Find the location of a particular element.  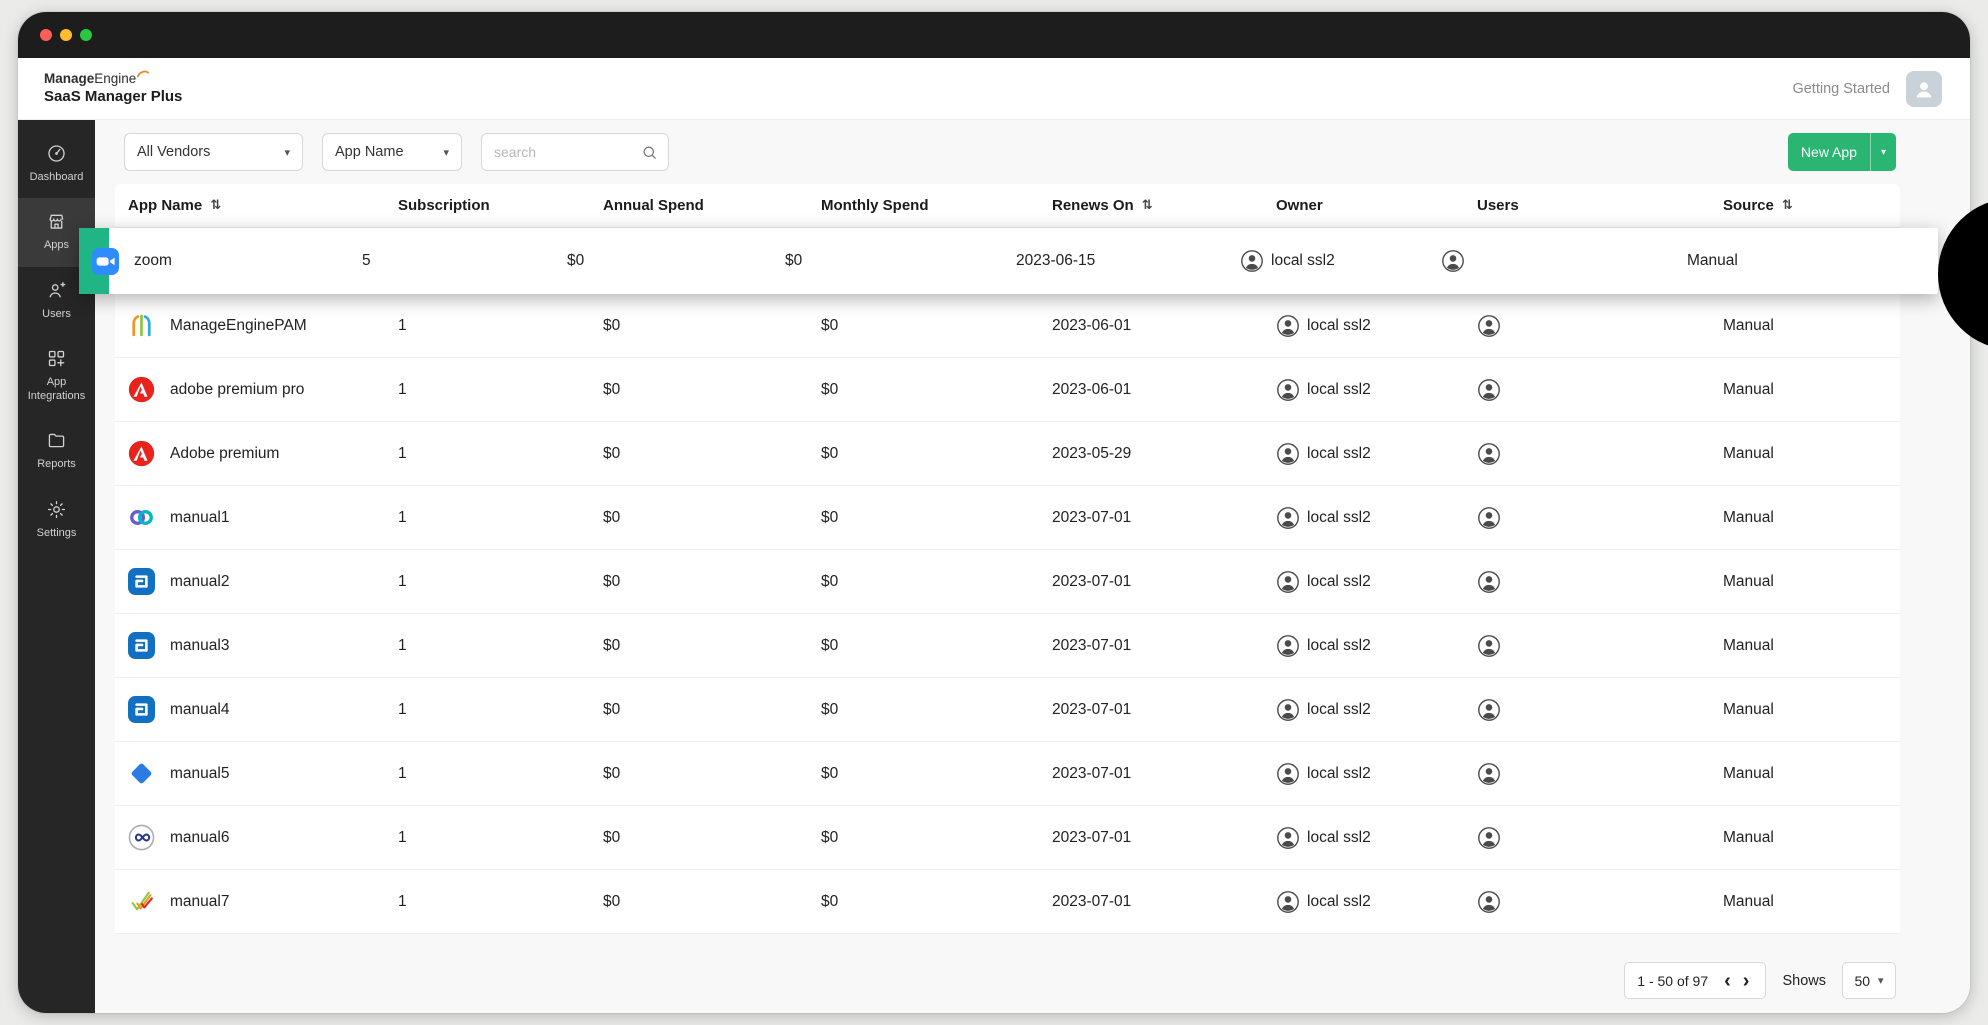

renews-on-cell: 2023-07-01 is located at coordinates (1092, 773).